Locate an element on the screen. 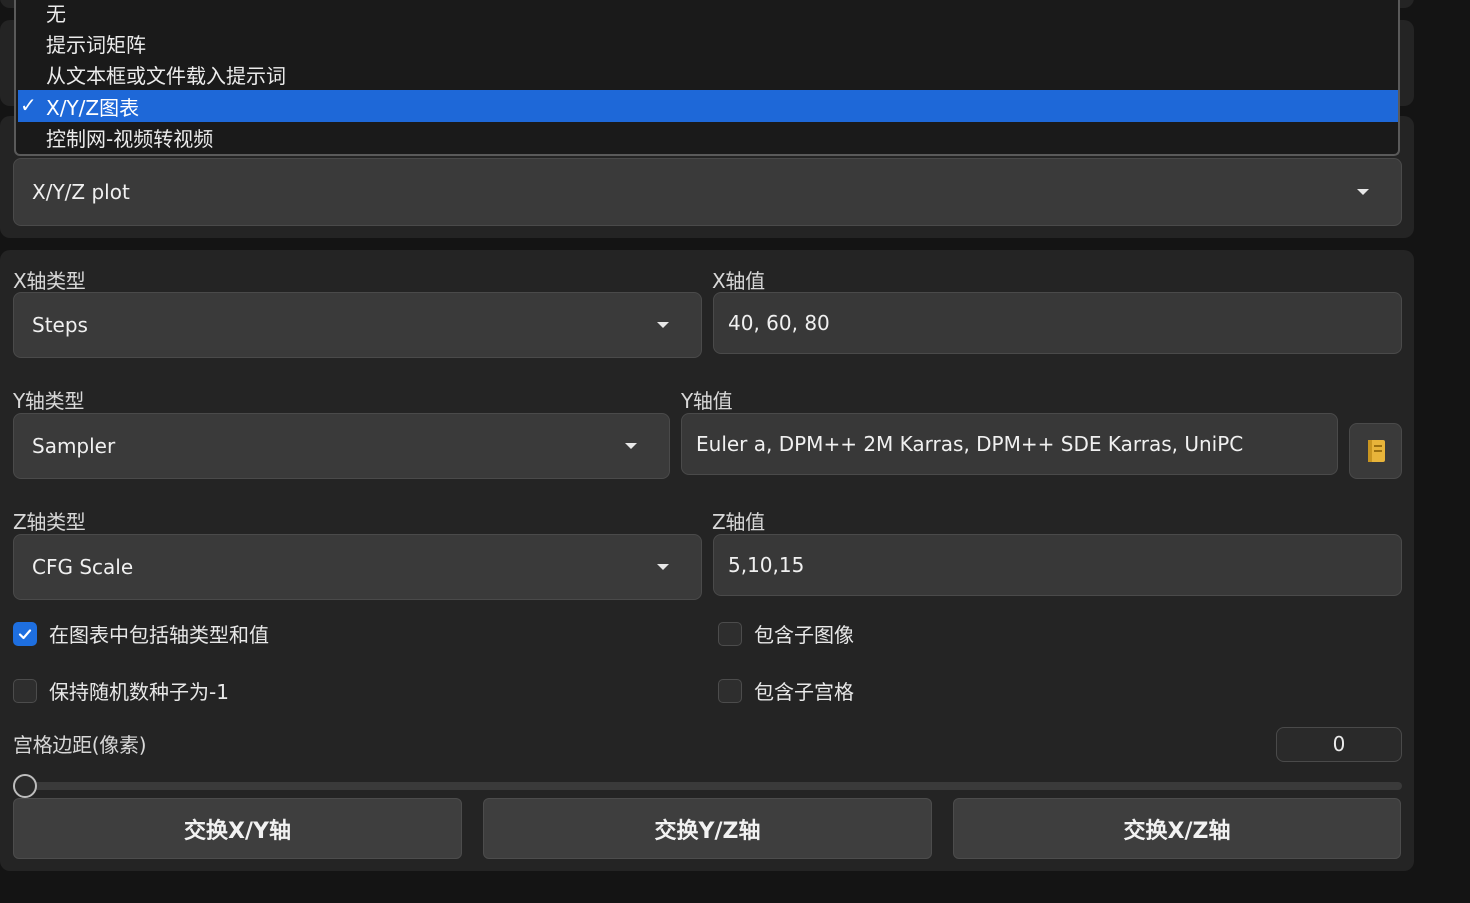 The image size is (1470, 903). grid-margin-label: 宫格边距(像素) is located at coordinates (80, 745).